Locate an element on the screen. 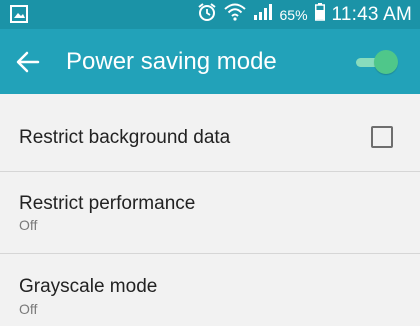  signal-icon is located at coordinates (263, 14).